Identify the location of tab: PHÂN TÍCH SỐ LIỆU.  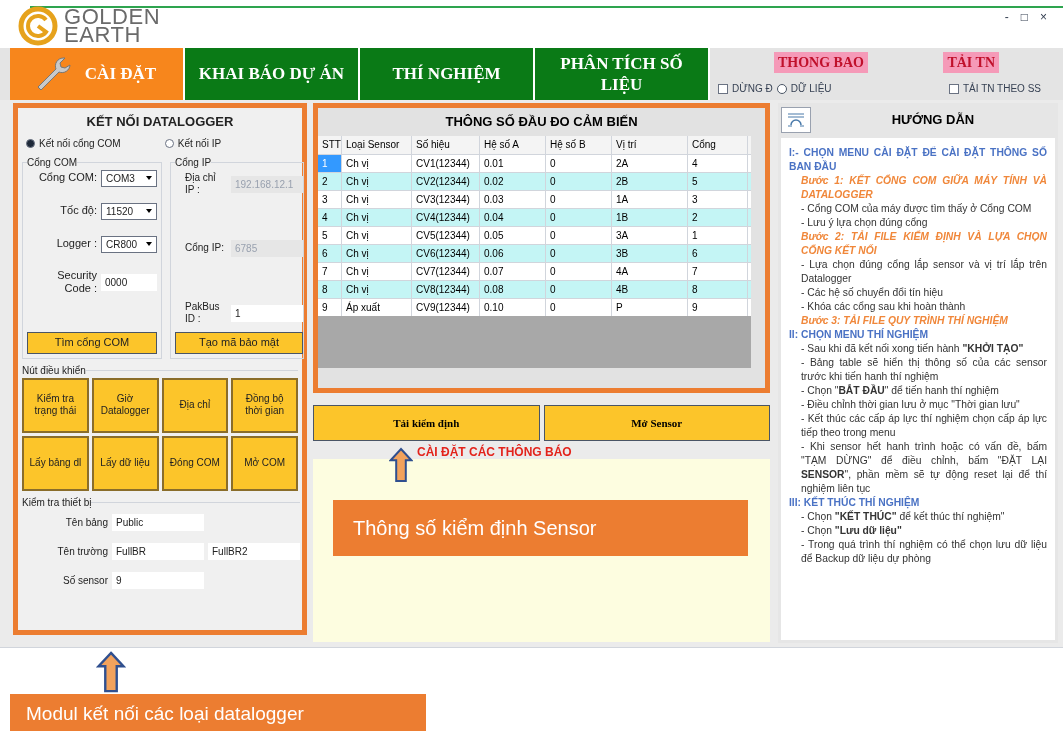
(622, 74).